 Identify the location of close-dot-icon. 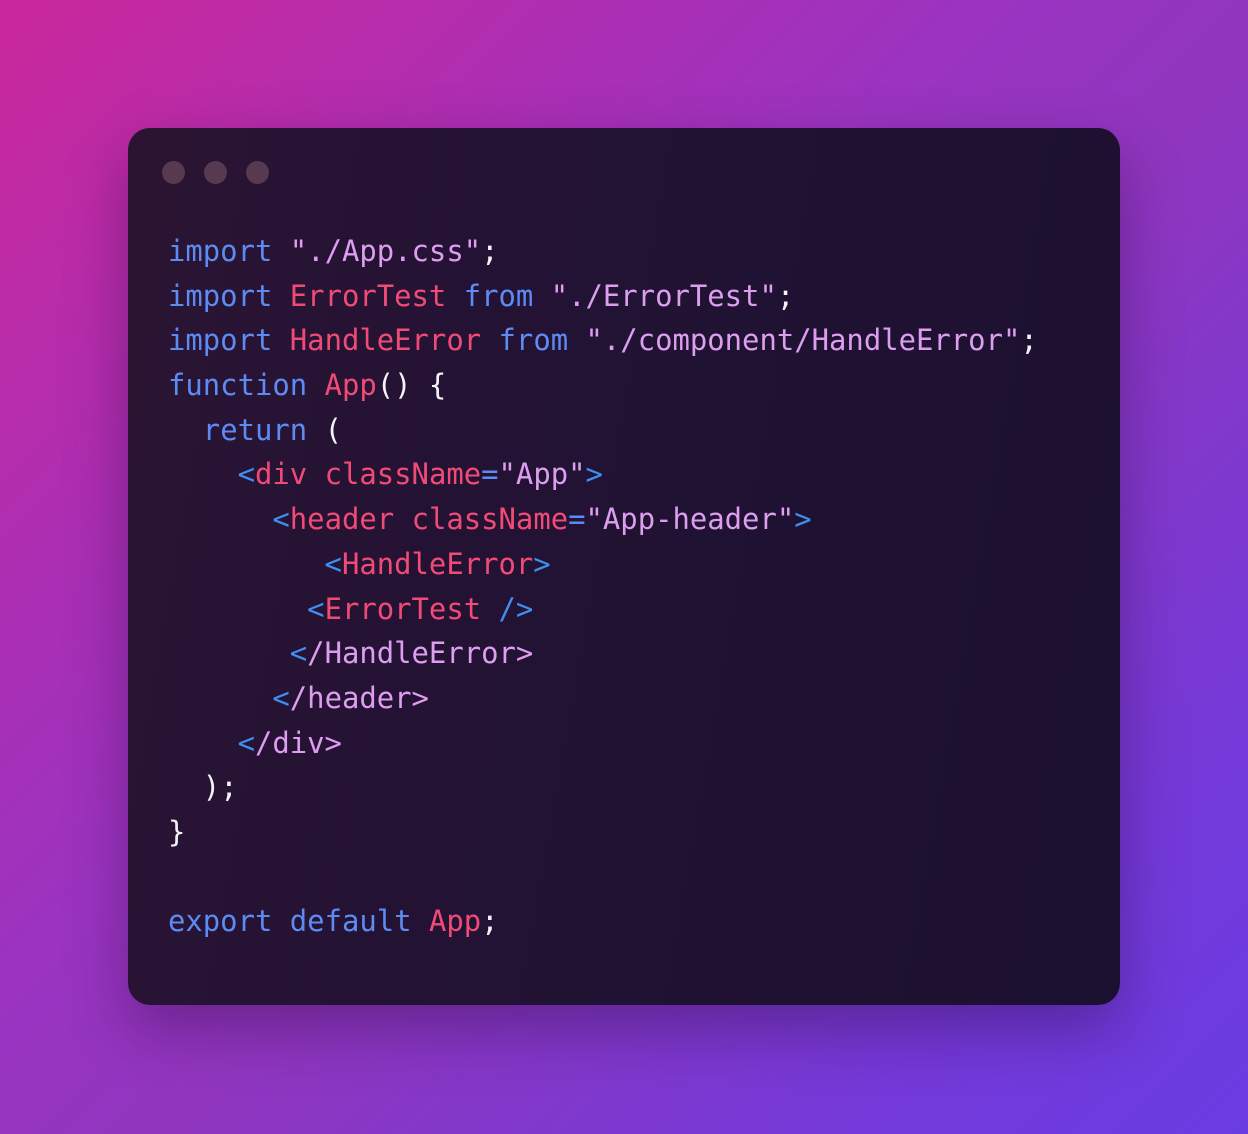
(173, 172).